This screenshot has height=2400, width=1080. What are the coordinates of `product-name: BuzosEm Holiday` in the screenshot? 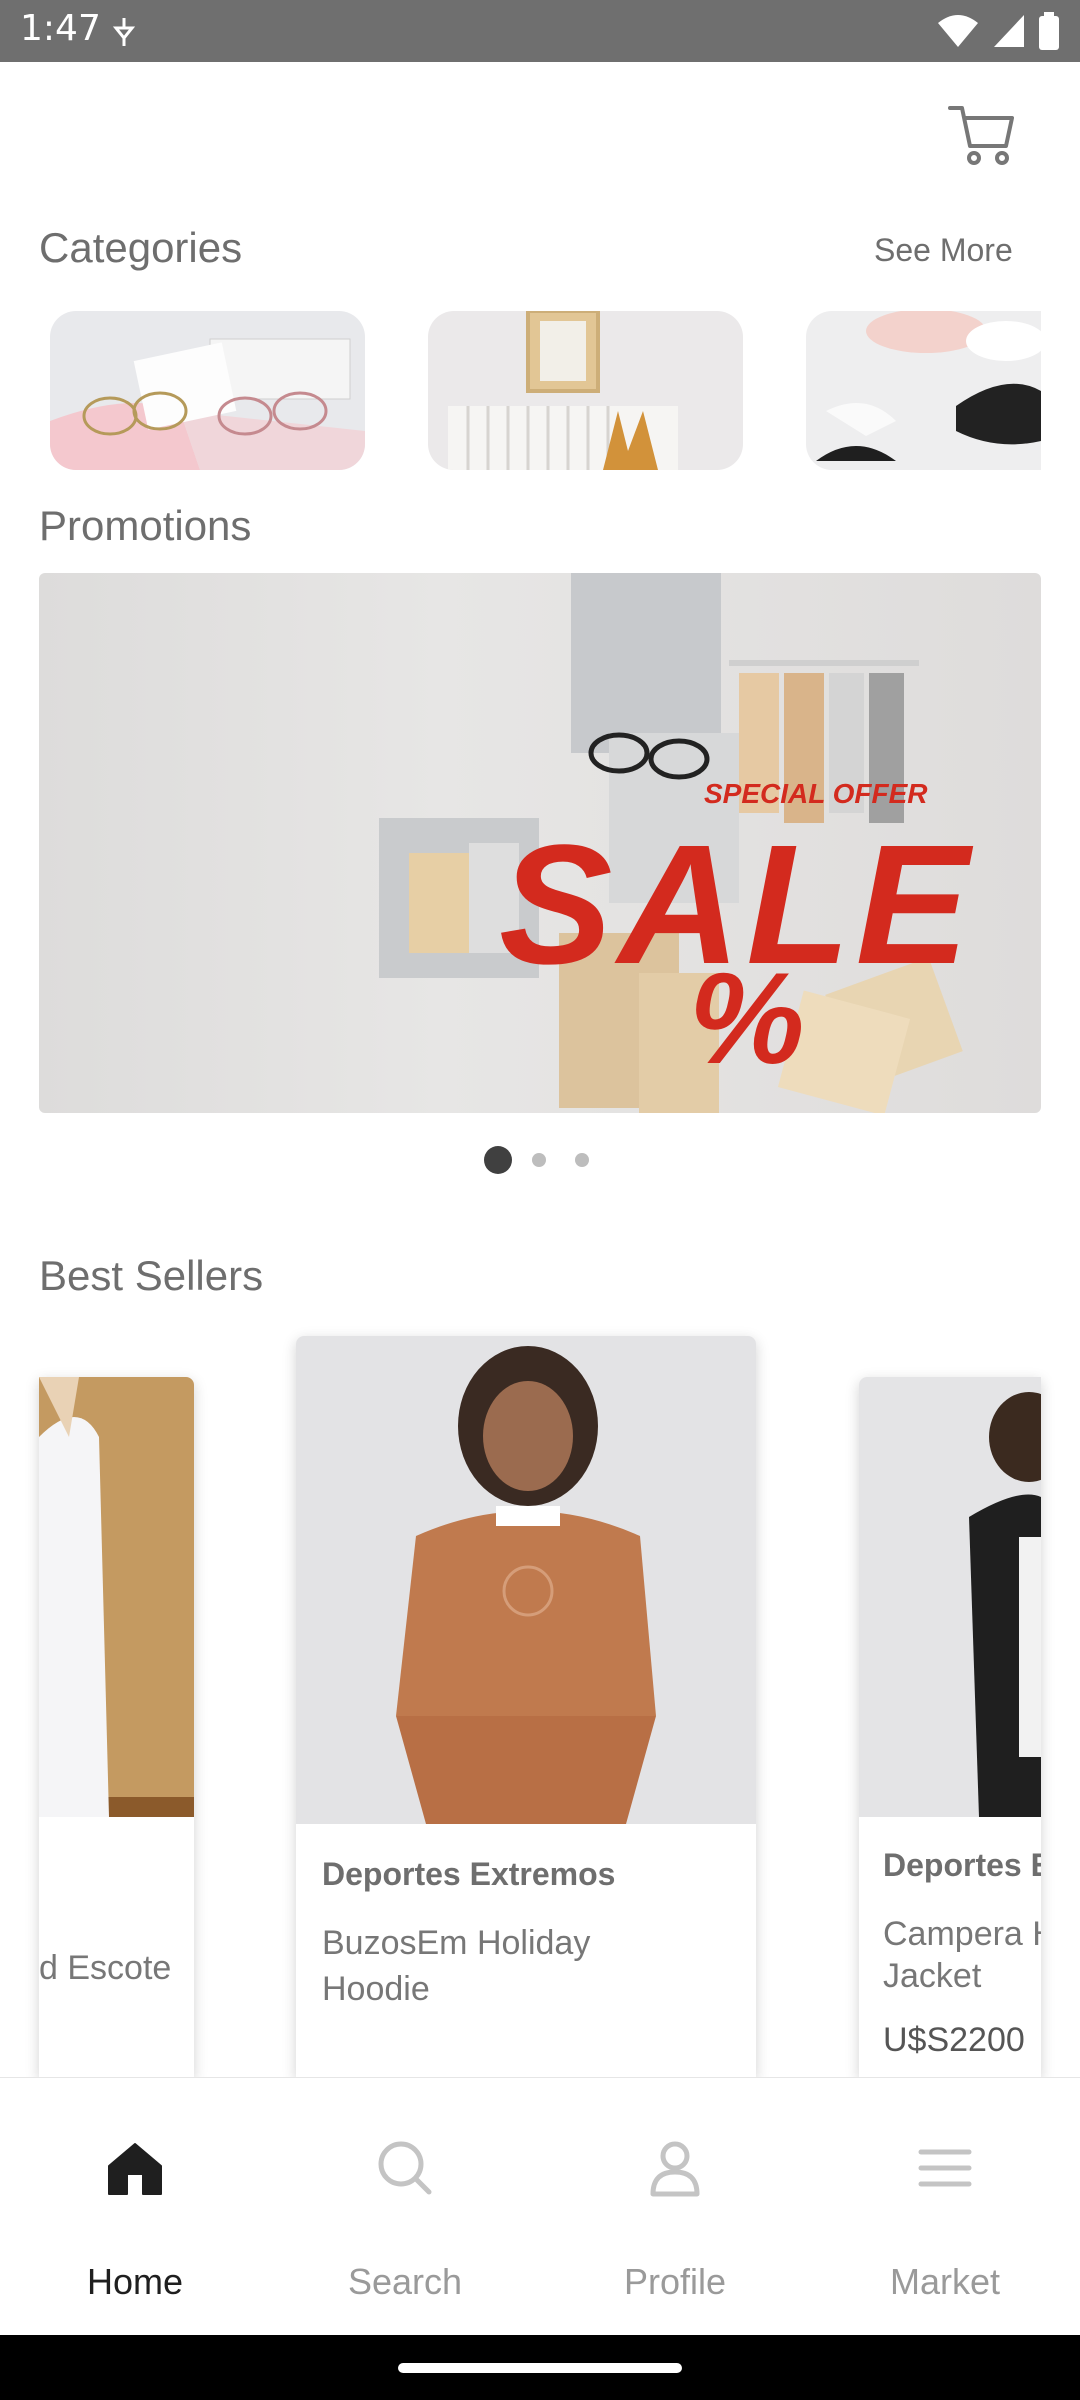 It's located at (456, 1943).